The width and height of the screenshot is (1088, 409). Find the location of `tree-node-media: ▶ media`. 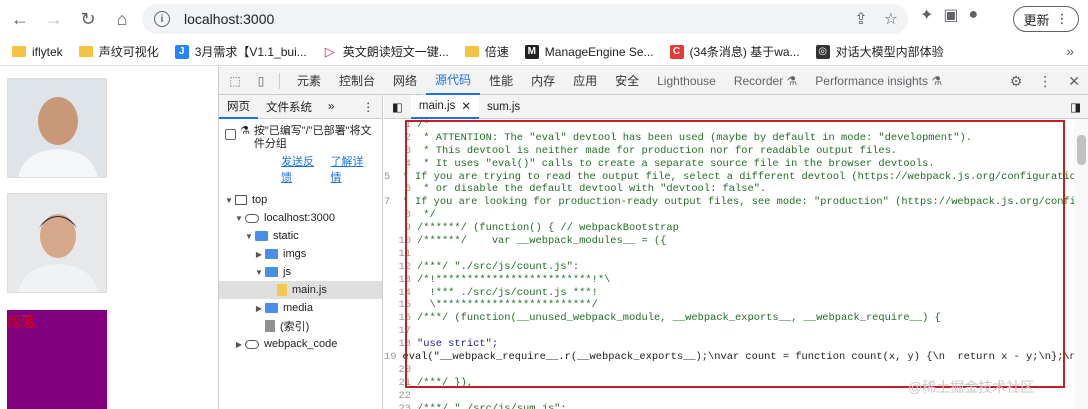

tree-node-media: ▶ media is located at coordinates (300, 308).